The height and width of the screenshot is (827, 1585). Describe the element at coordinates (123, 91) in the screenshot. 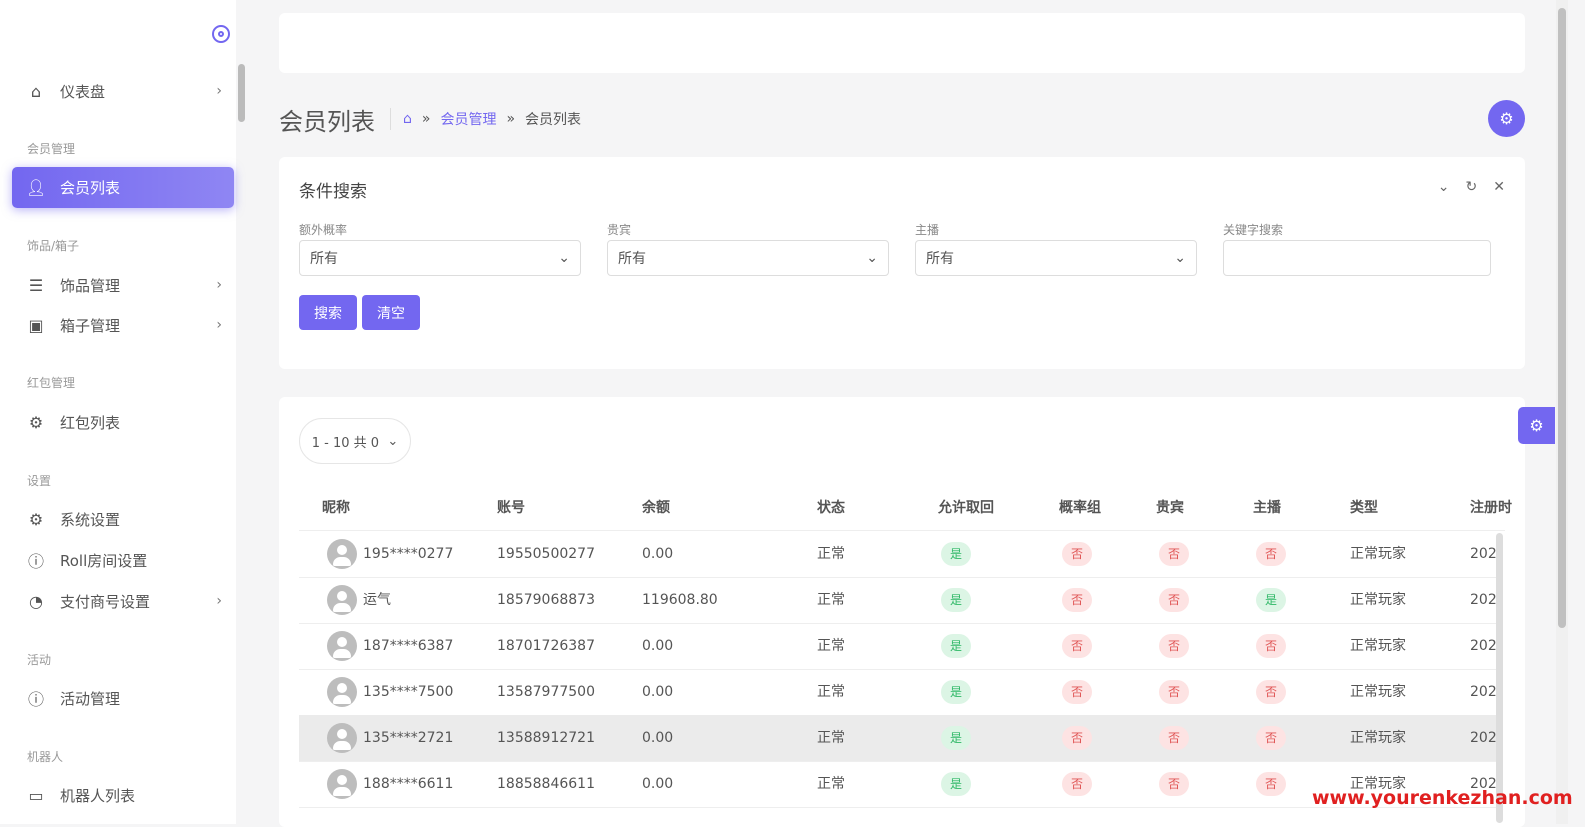

I see `sidebar-item-dashboard: ⌂ 仪表盘 ›` at that location.